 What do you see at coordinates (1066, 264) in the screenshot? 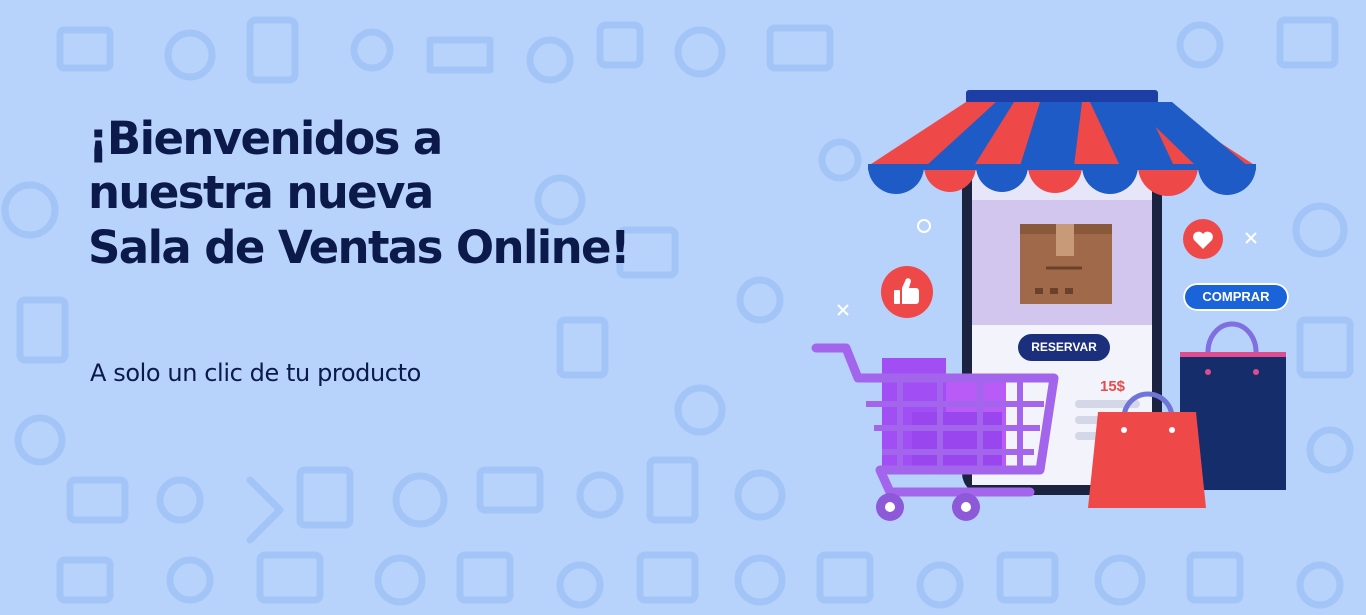
I see `package-icon` at bounding box center [1066, 264].